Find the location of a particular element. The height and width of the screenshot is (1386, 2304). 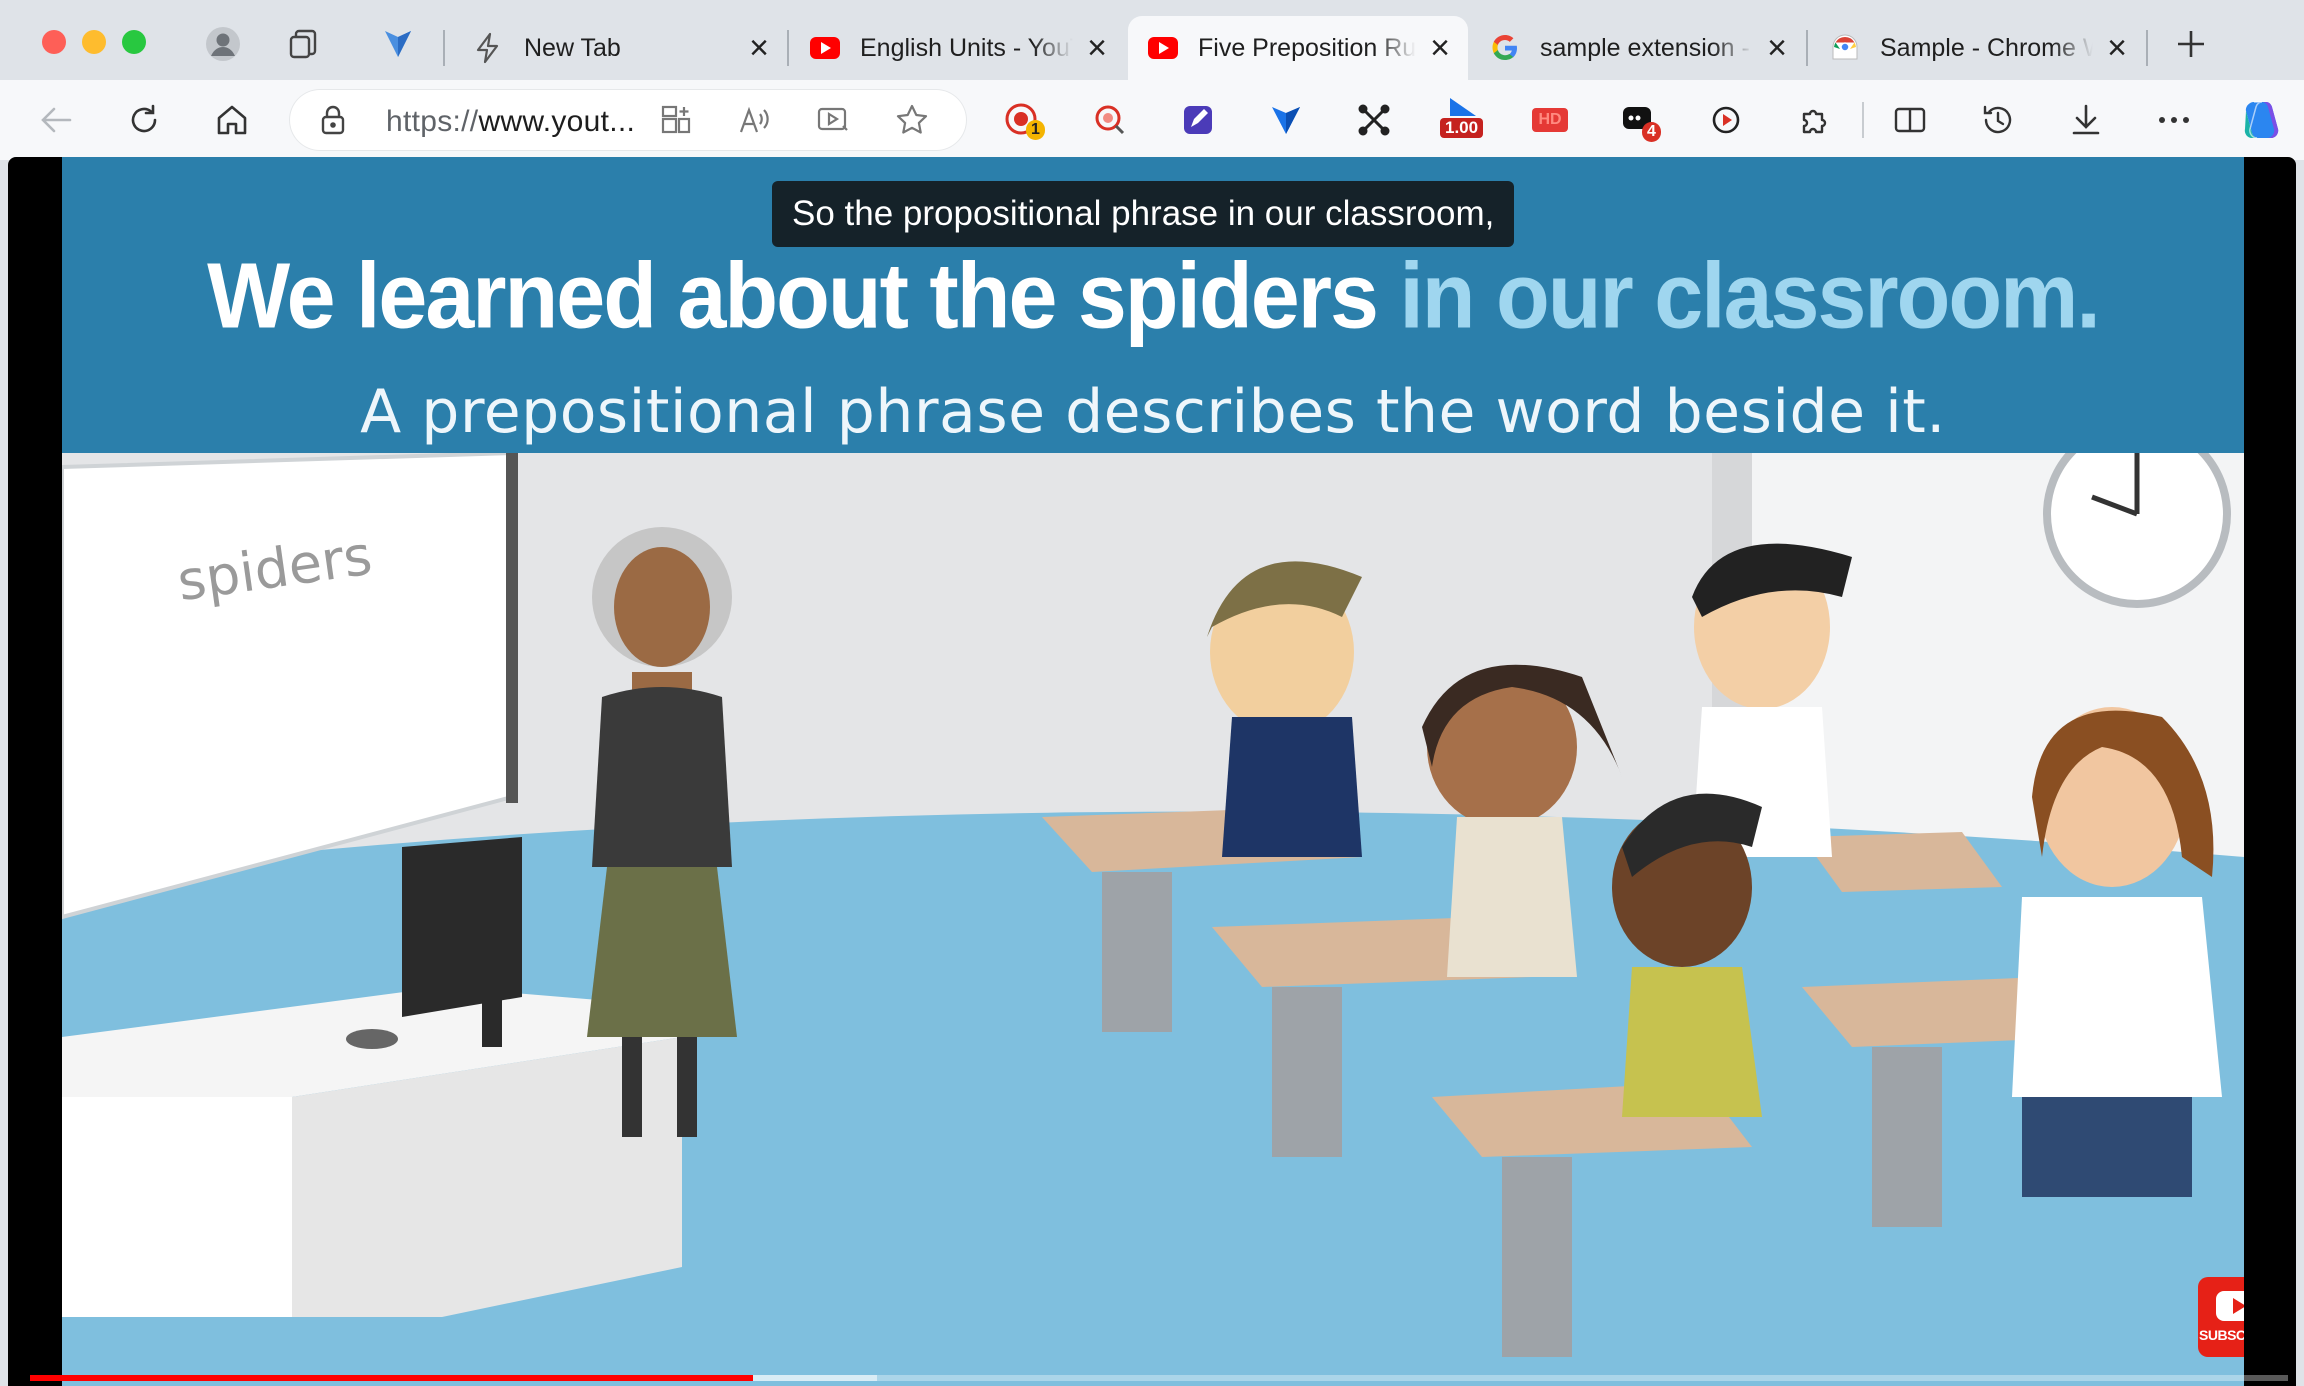

video-progress-bar is located at coordinates (1159, 1378).